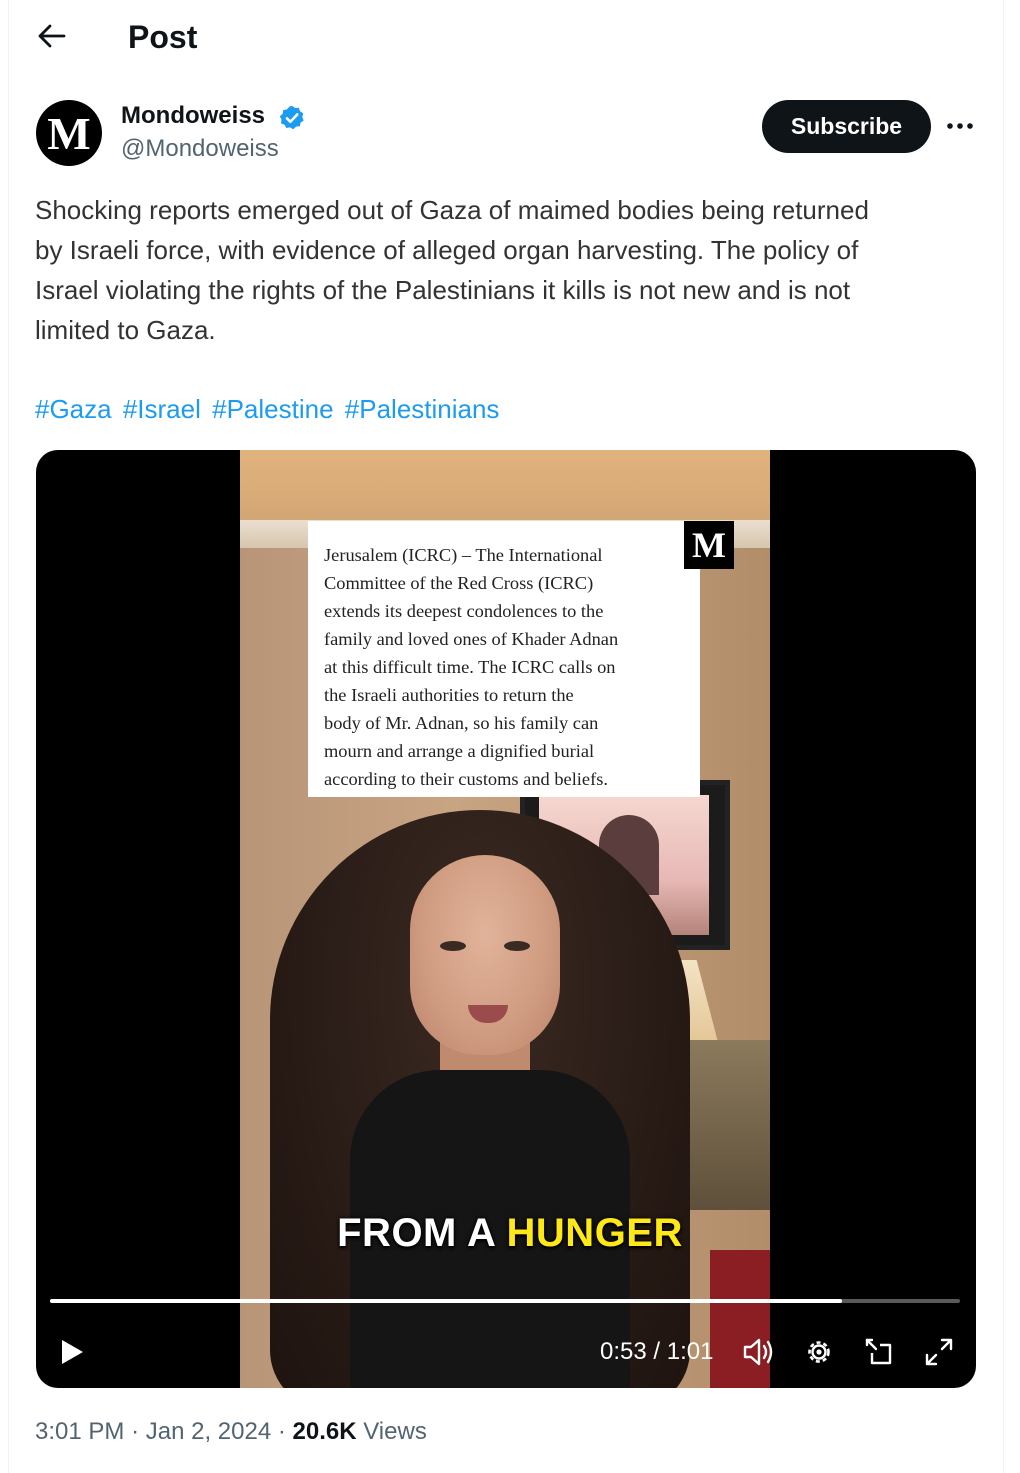  What do you see at coordinates (422, 1233) in the screenshot?
I see `caption-text: FROM A` at bounding box center [422, 1233].